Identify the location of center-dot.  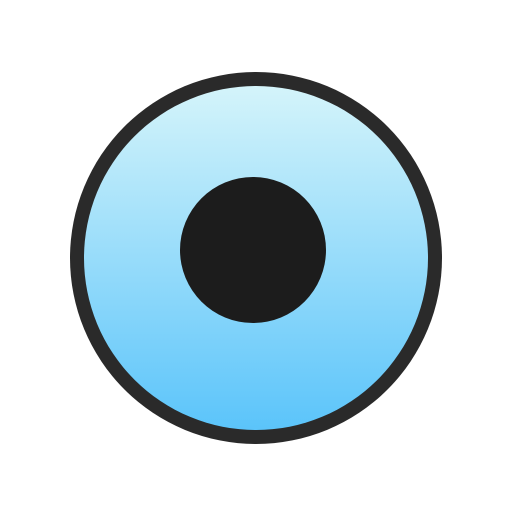
(253, 250).